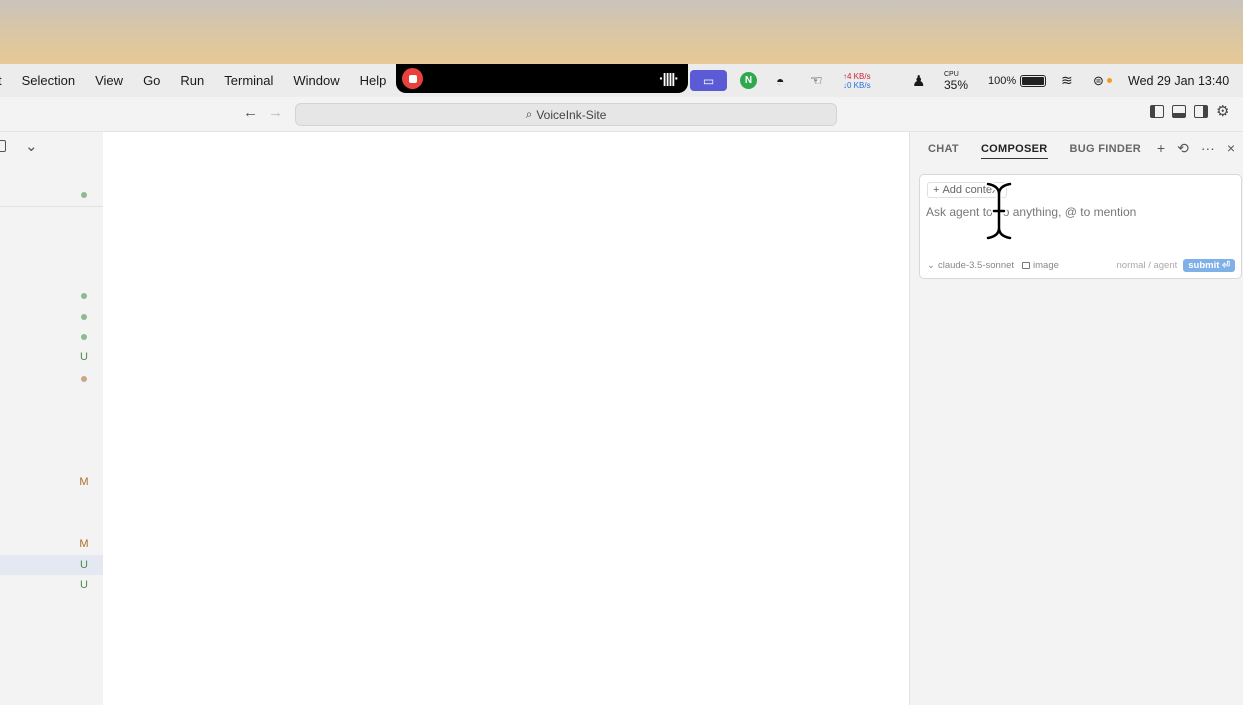 The image size is (1243, 705). What do you see at coordinates (780, 80) in the screenshot?
I see `incognito-icon: ◓` at bounding box center [780, 80].